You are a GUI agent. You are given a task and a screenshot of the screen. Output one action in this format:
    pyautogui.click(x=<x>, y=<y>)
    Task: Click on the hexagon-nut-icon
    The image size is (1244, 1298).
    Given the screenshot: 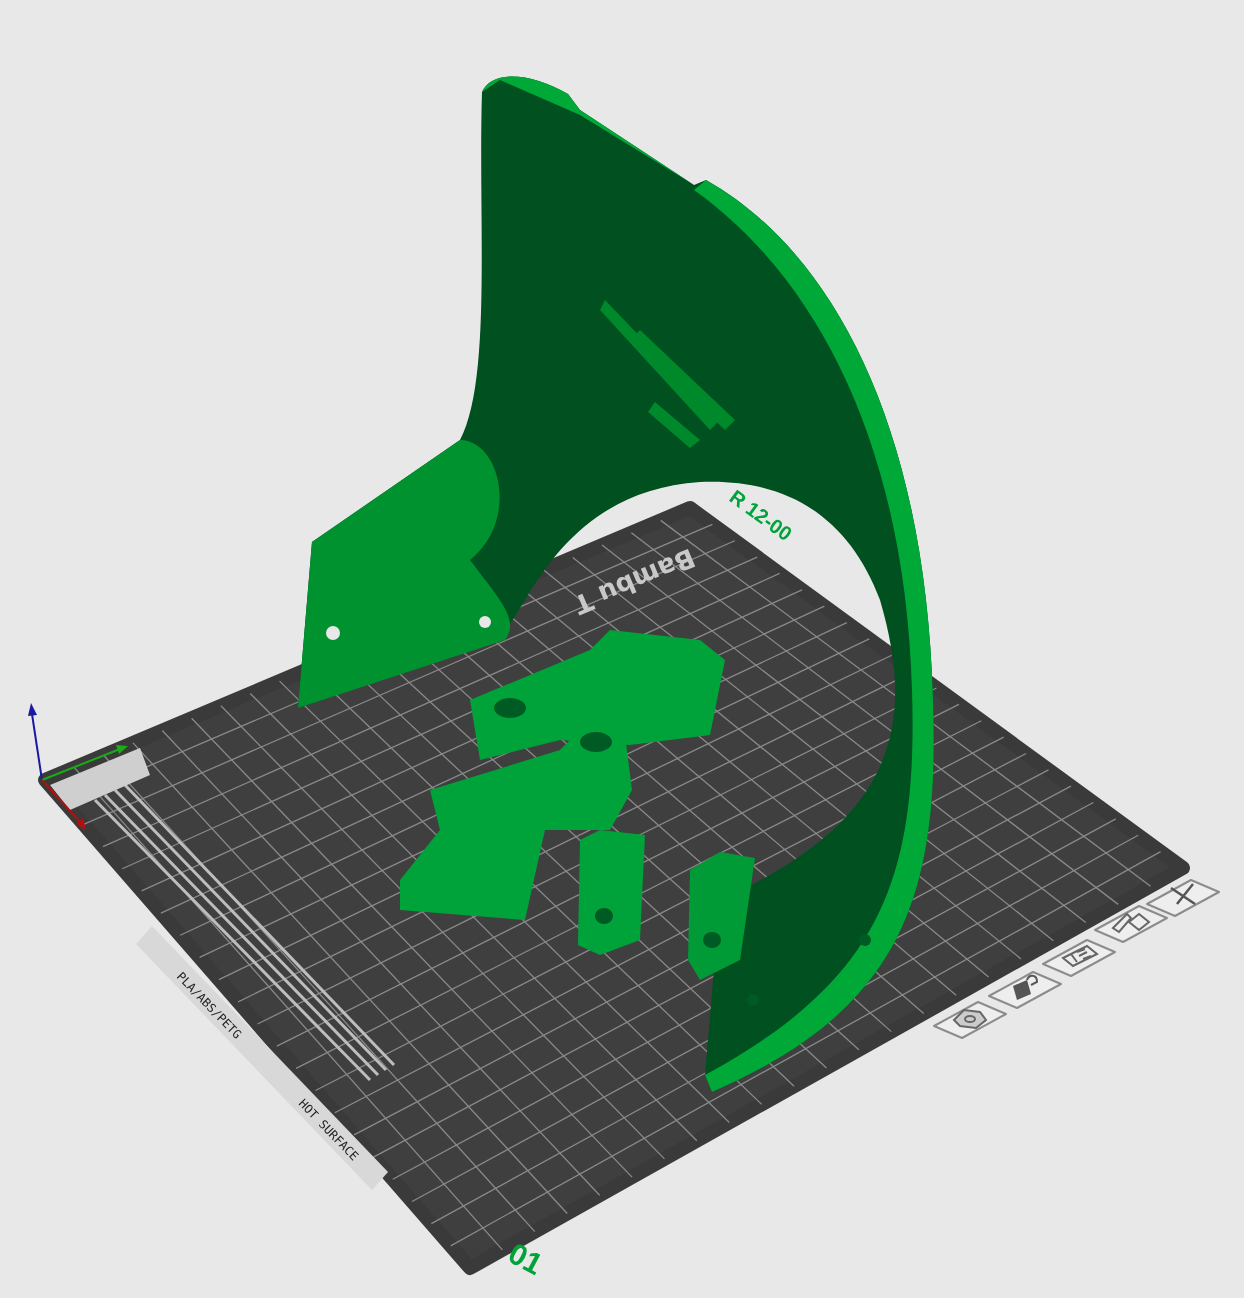 What is the action you would take?
    pyautogui.click(x=970, y=1019)
    